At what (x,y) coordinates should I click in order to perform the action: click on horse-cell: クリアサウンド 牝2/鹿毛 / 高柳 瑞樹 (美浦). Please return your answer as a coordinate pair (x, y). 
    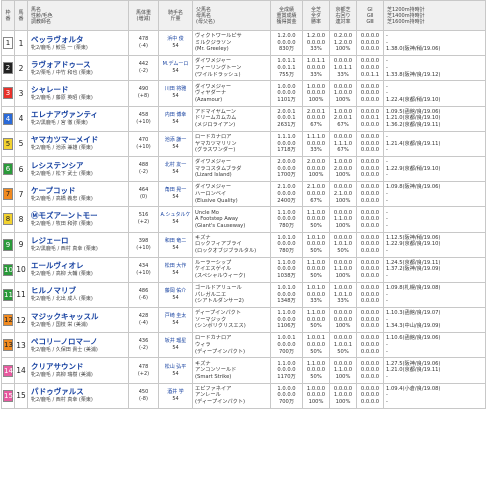
    Looking at the image, I should click on (78, 370).